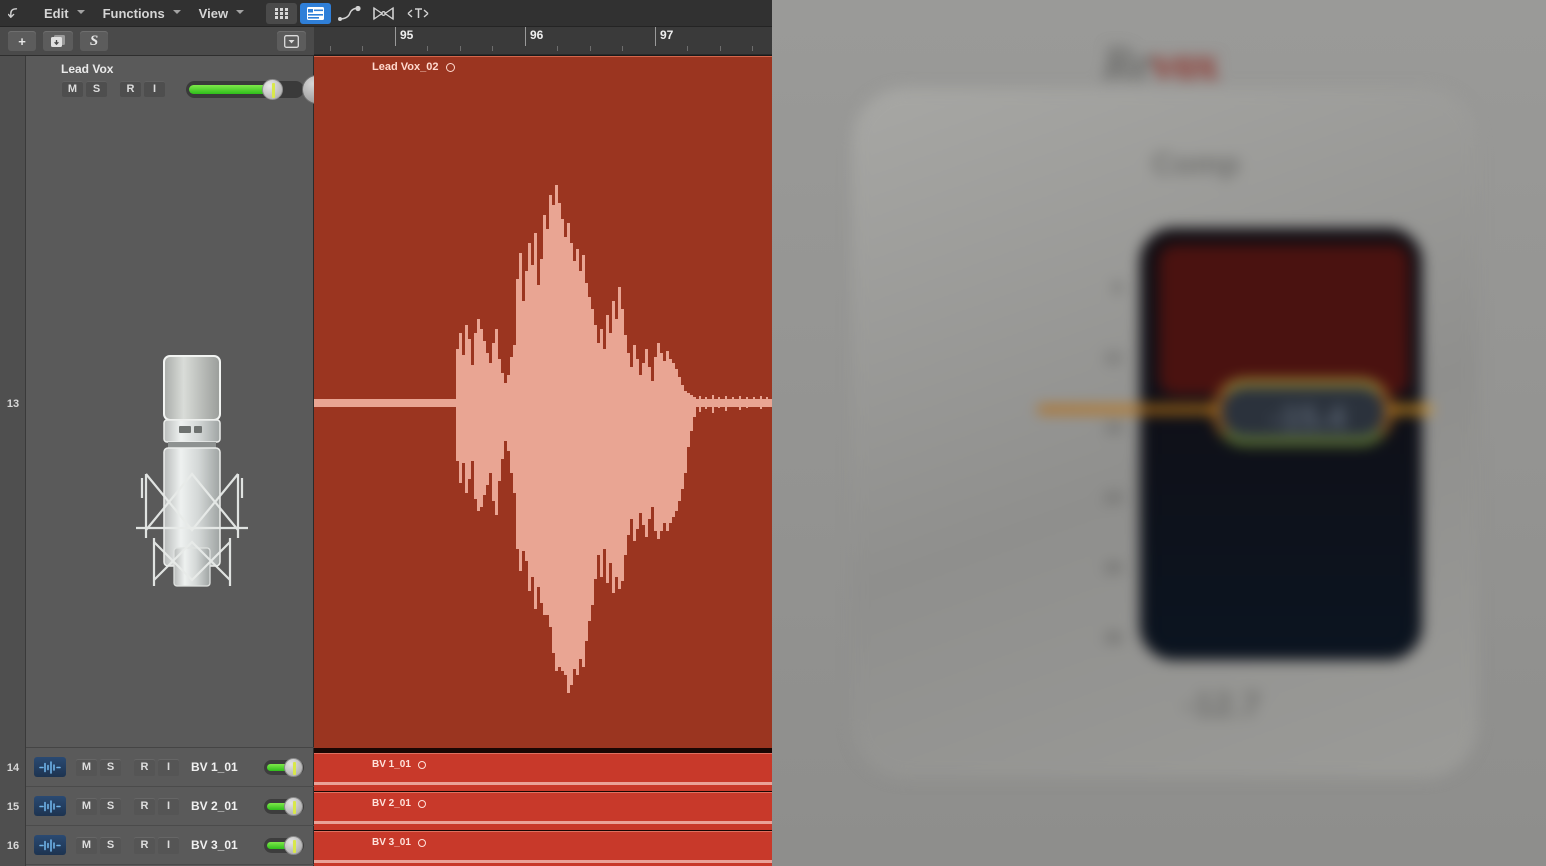  I want to click on region-name-bv-1: BV 1_01, so click(391, 764).